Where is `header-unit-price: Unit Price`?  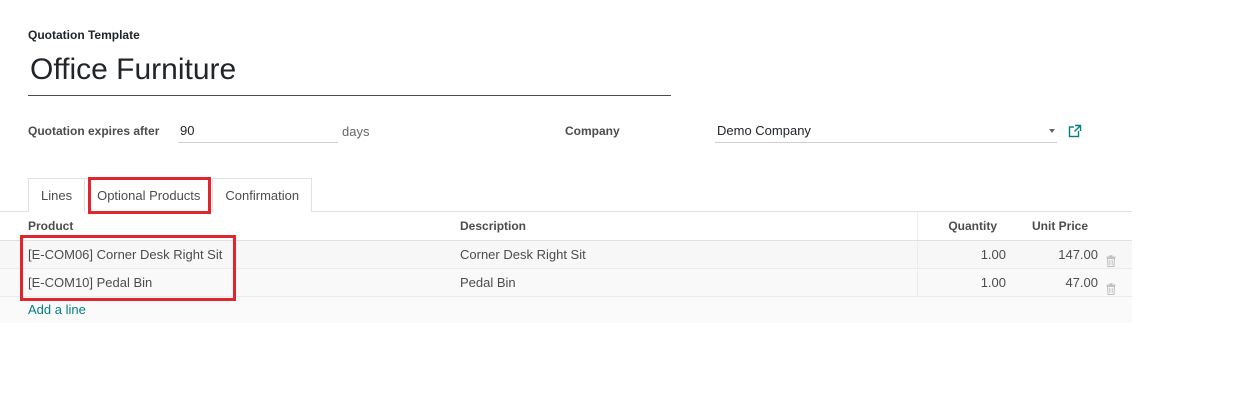
header-unit-price: Unit Price is located at coordinates (1060, 226).